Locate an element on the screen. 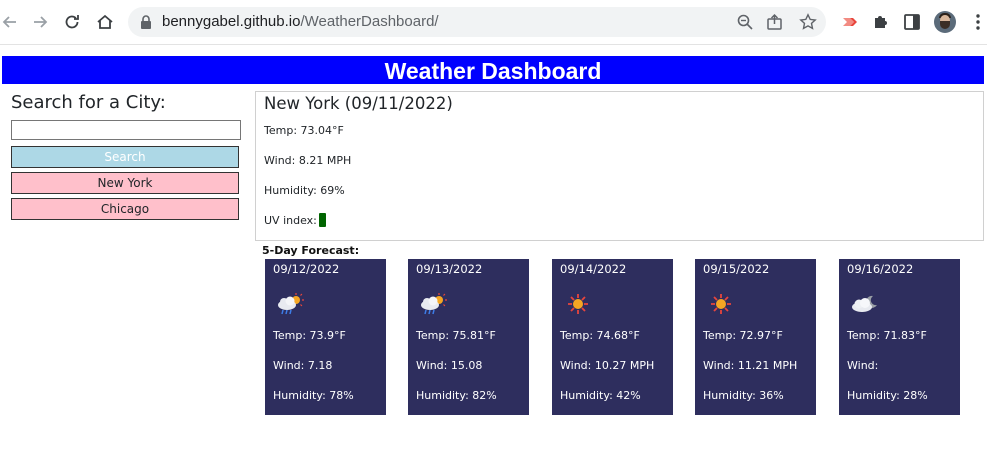 The width and height of the screenshot is (987, 471). url-path: /WeatherDashboard/ is located at coordinates (369, 21).